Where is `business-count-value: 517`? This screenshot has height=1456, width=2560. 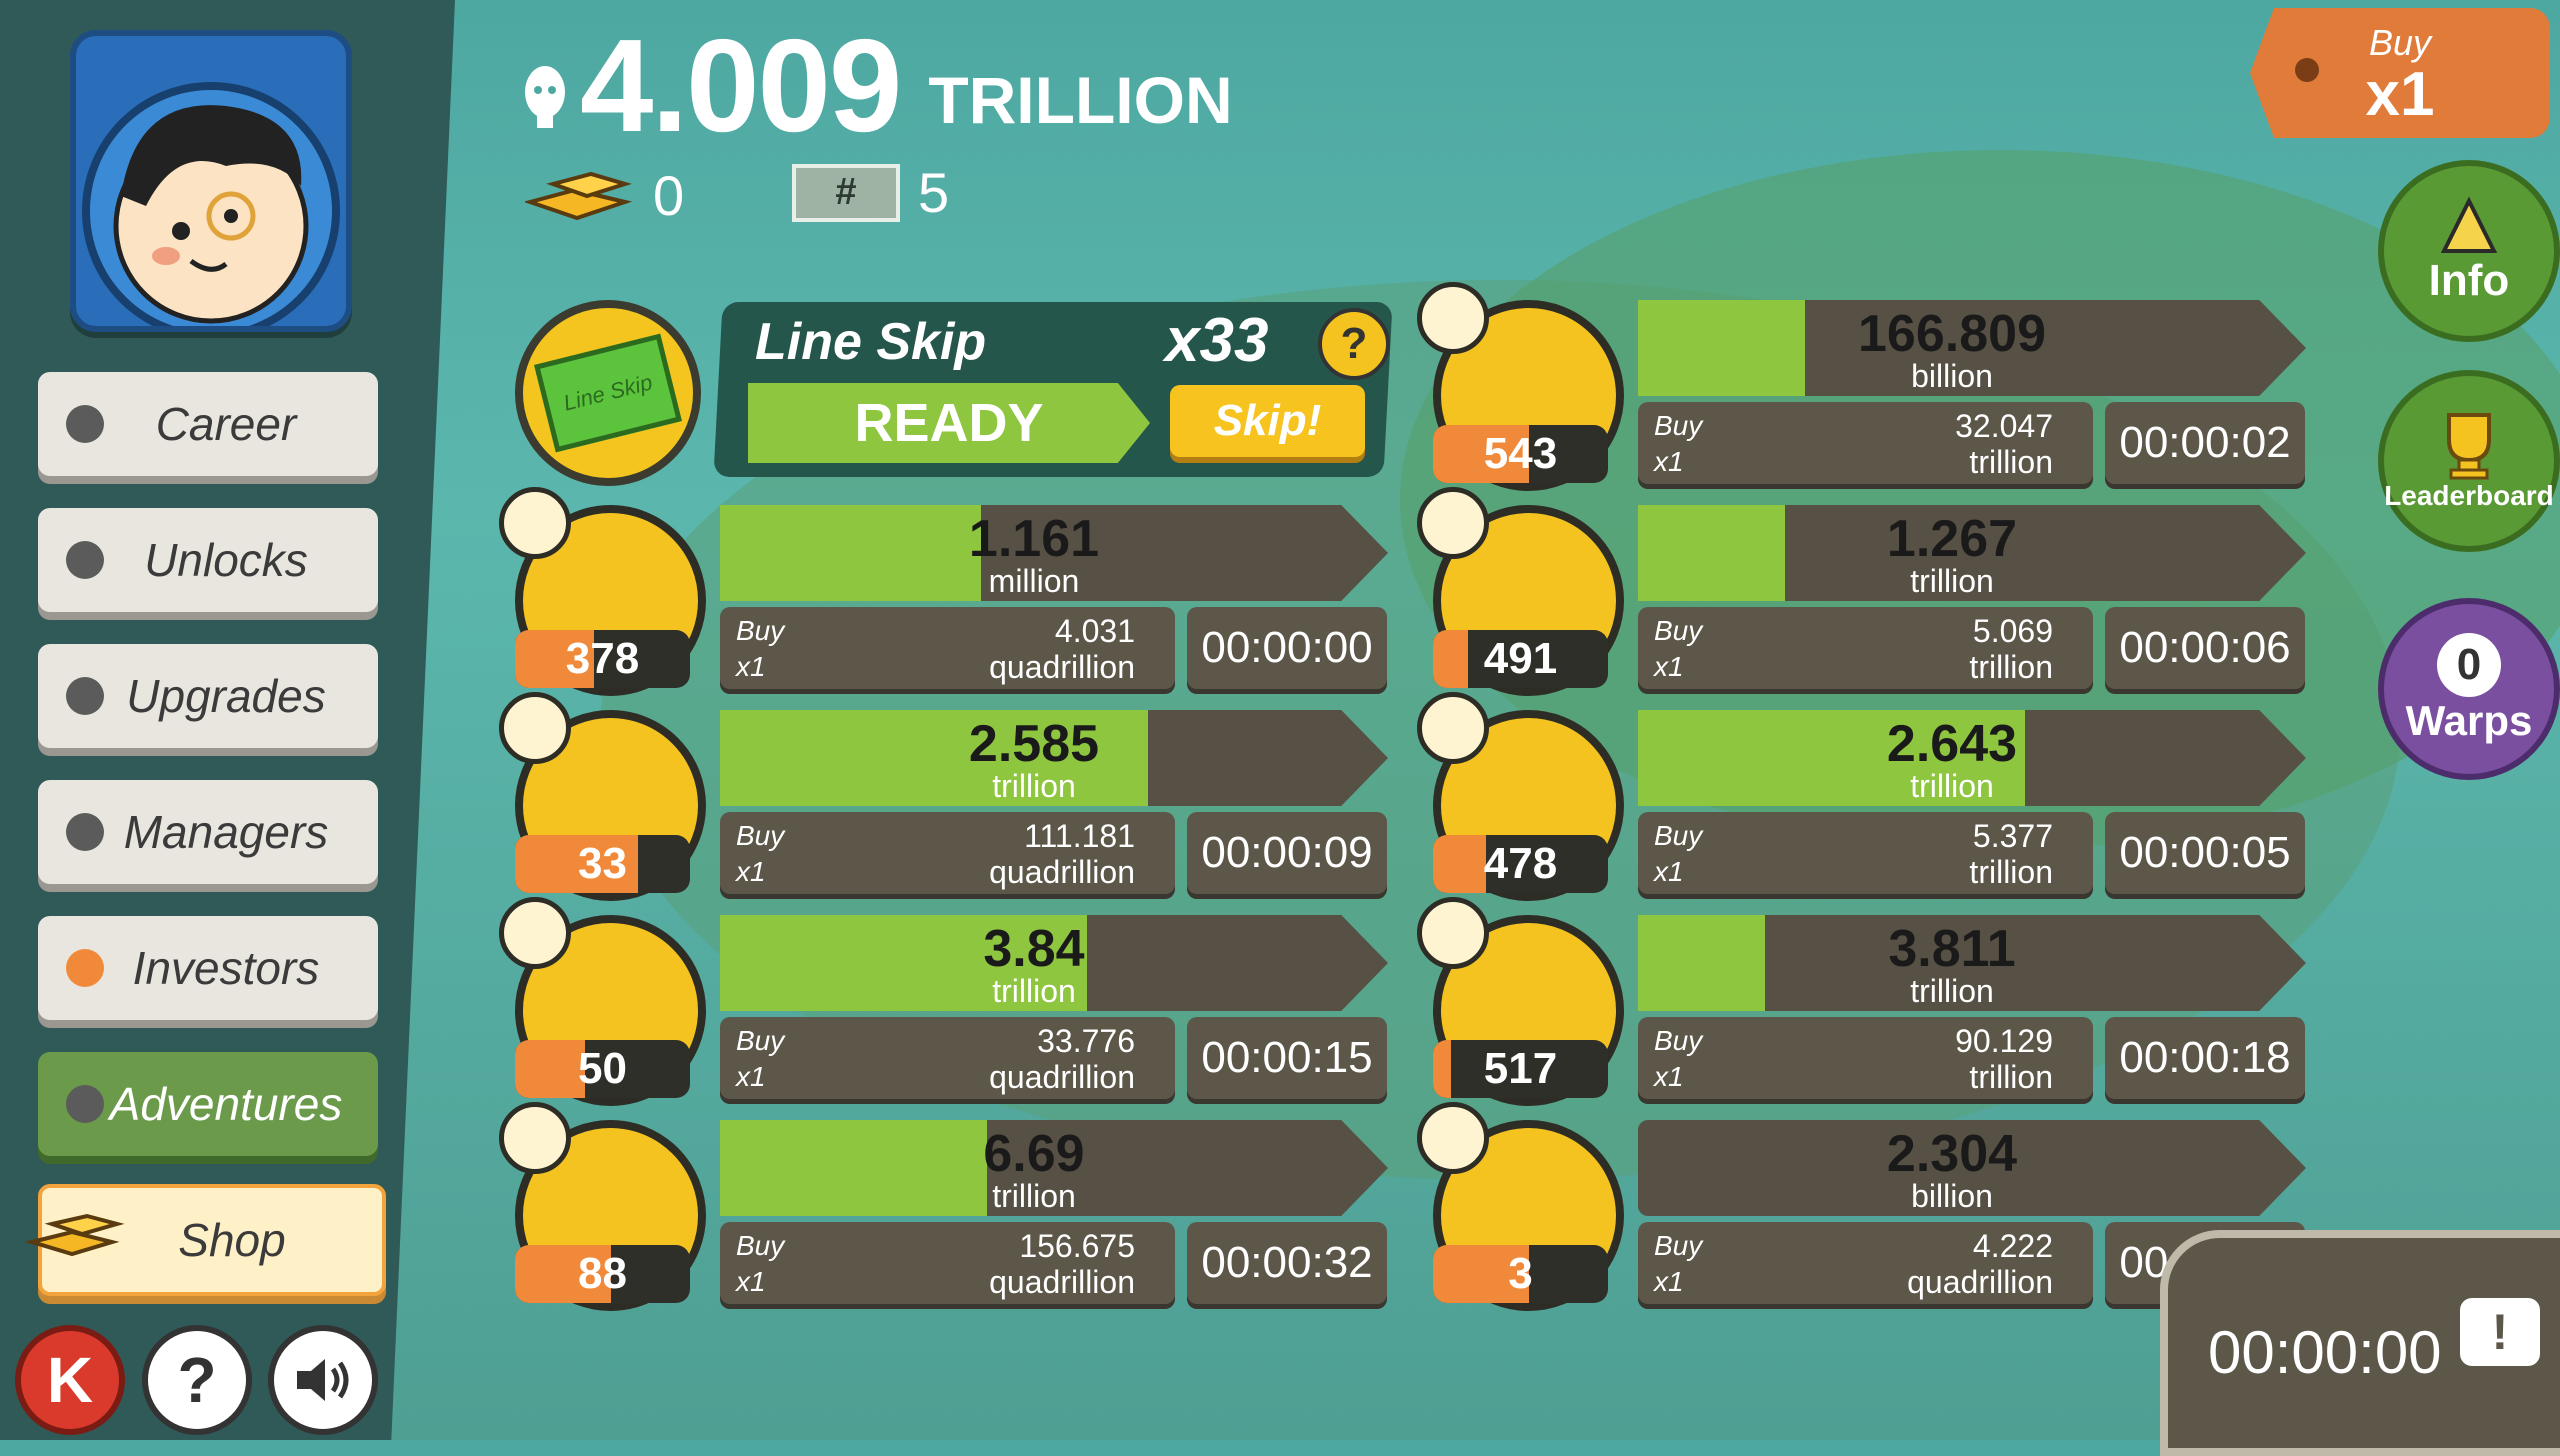
business-count-value: 517 is located at coordinates (1520, 1068).